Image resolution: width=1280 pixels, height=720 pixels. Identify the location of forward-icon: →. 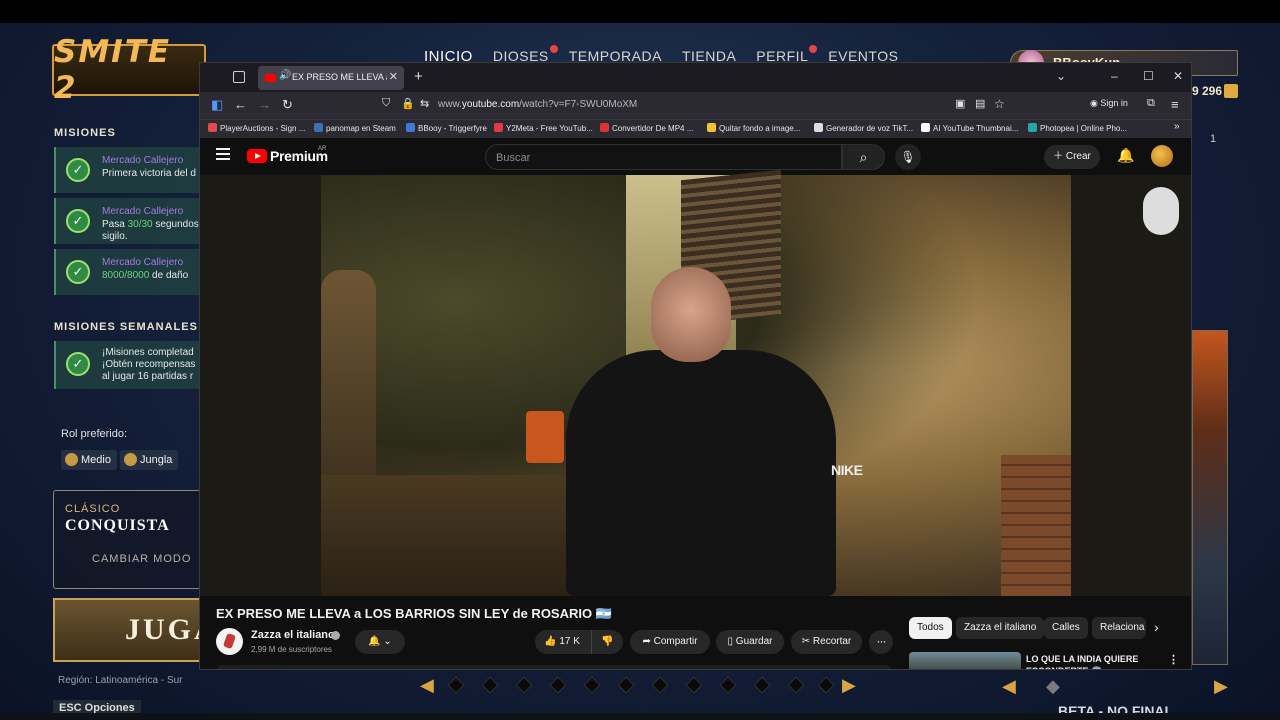
(264, 104).